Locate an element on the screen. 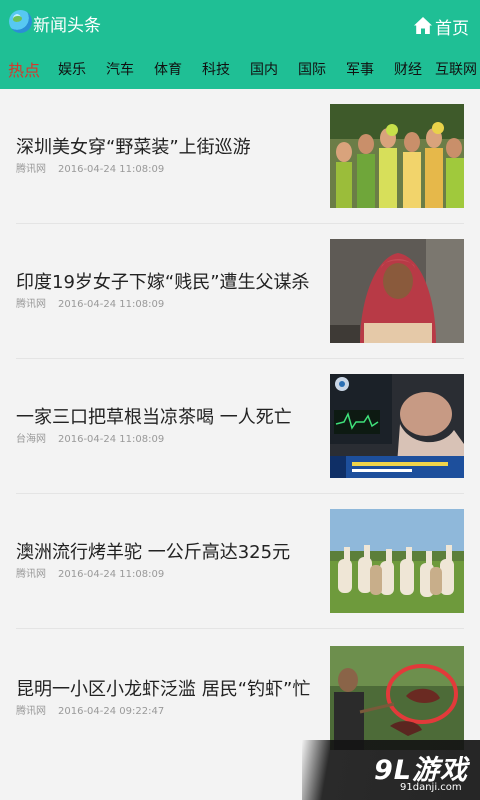 The width and height of the screenshot is (480, 800). news-title: 澳洲流行烤羊驼 一公斤高达325元 is located at coordinates (153, 552).